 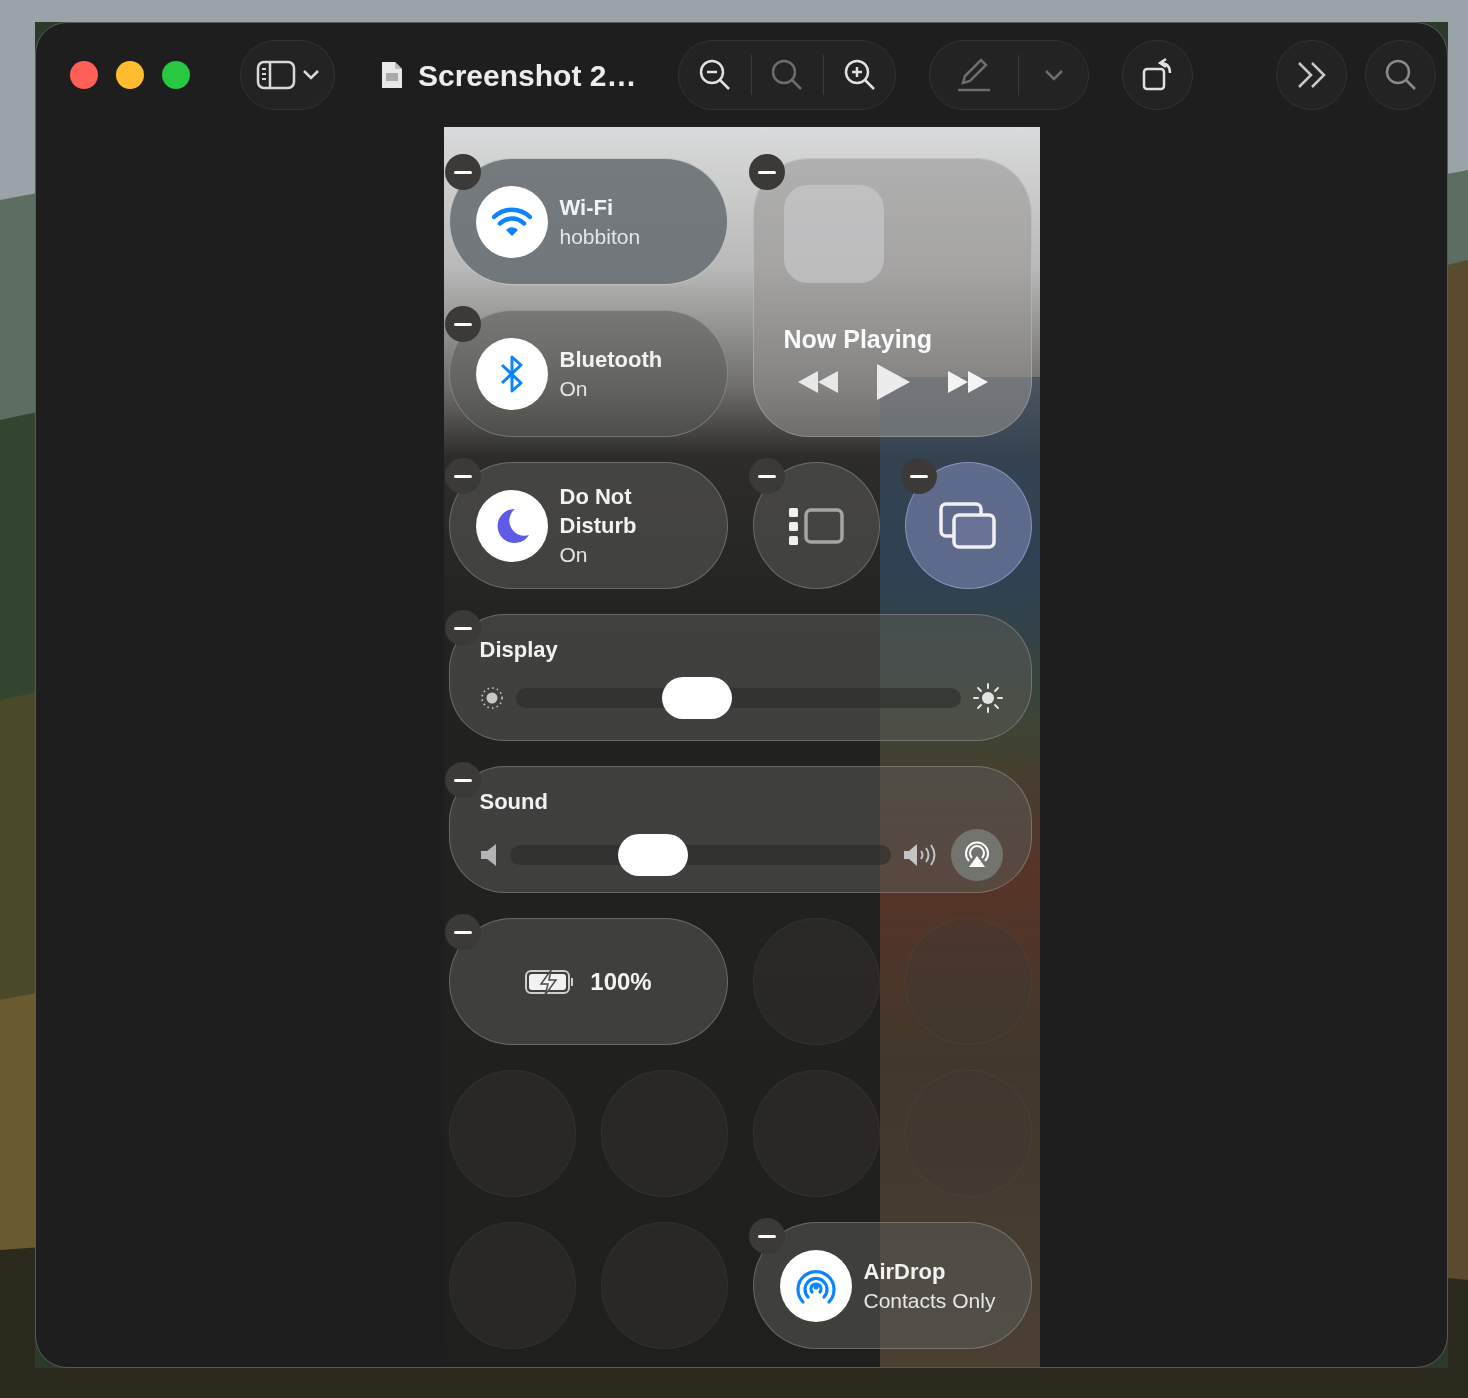 I want to click on tile-status: hobbiton, so click(x=600, y=236).